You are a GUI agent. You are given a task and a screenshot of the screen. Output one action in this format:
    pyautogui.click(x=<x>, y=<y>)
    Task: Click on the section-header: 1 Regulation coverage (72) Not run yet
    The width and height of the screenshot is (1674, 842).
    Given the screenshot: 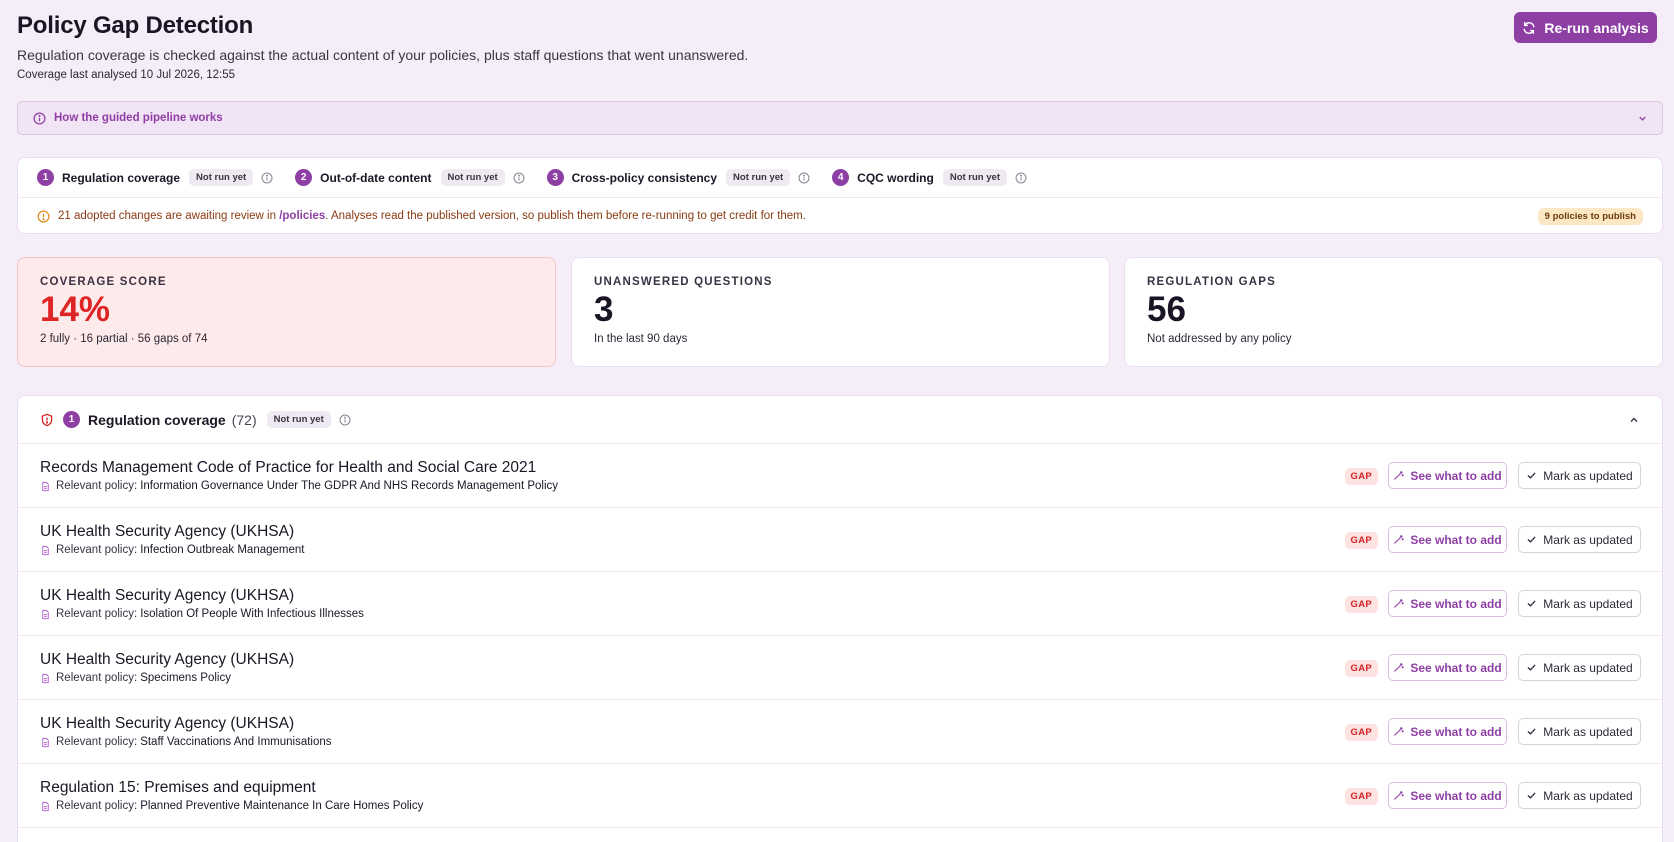 What is the action you would take?
    pyautogui.click(x=840, y=420)
    